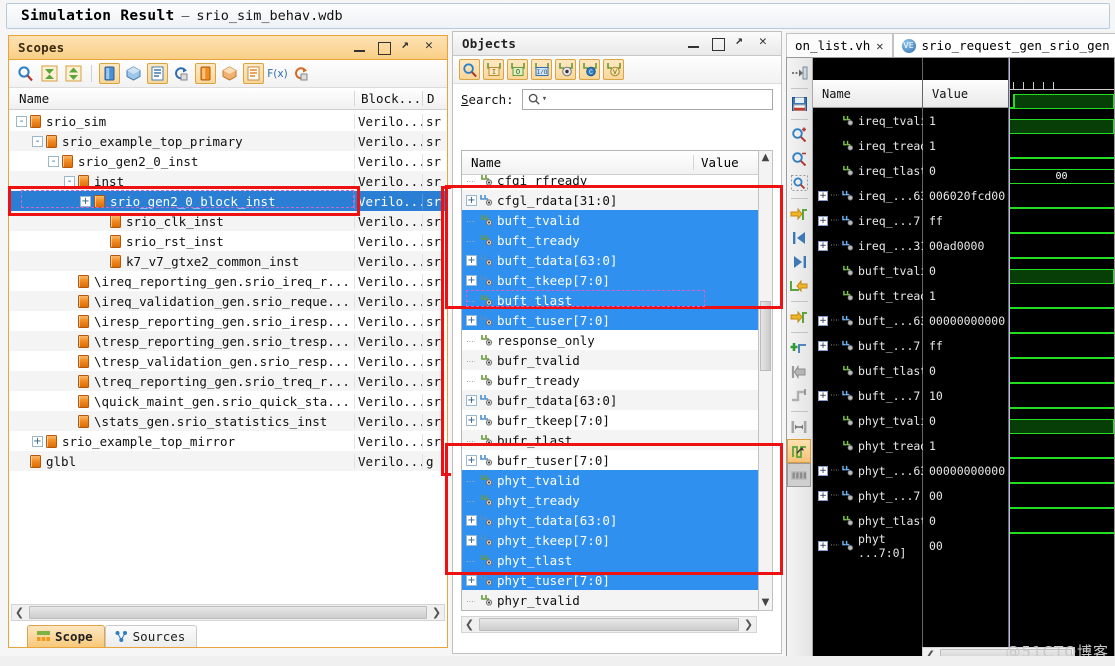  I want to click on list-item: phyr_tready, so click(617, 610).